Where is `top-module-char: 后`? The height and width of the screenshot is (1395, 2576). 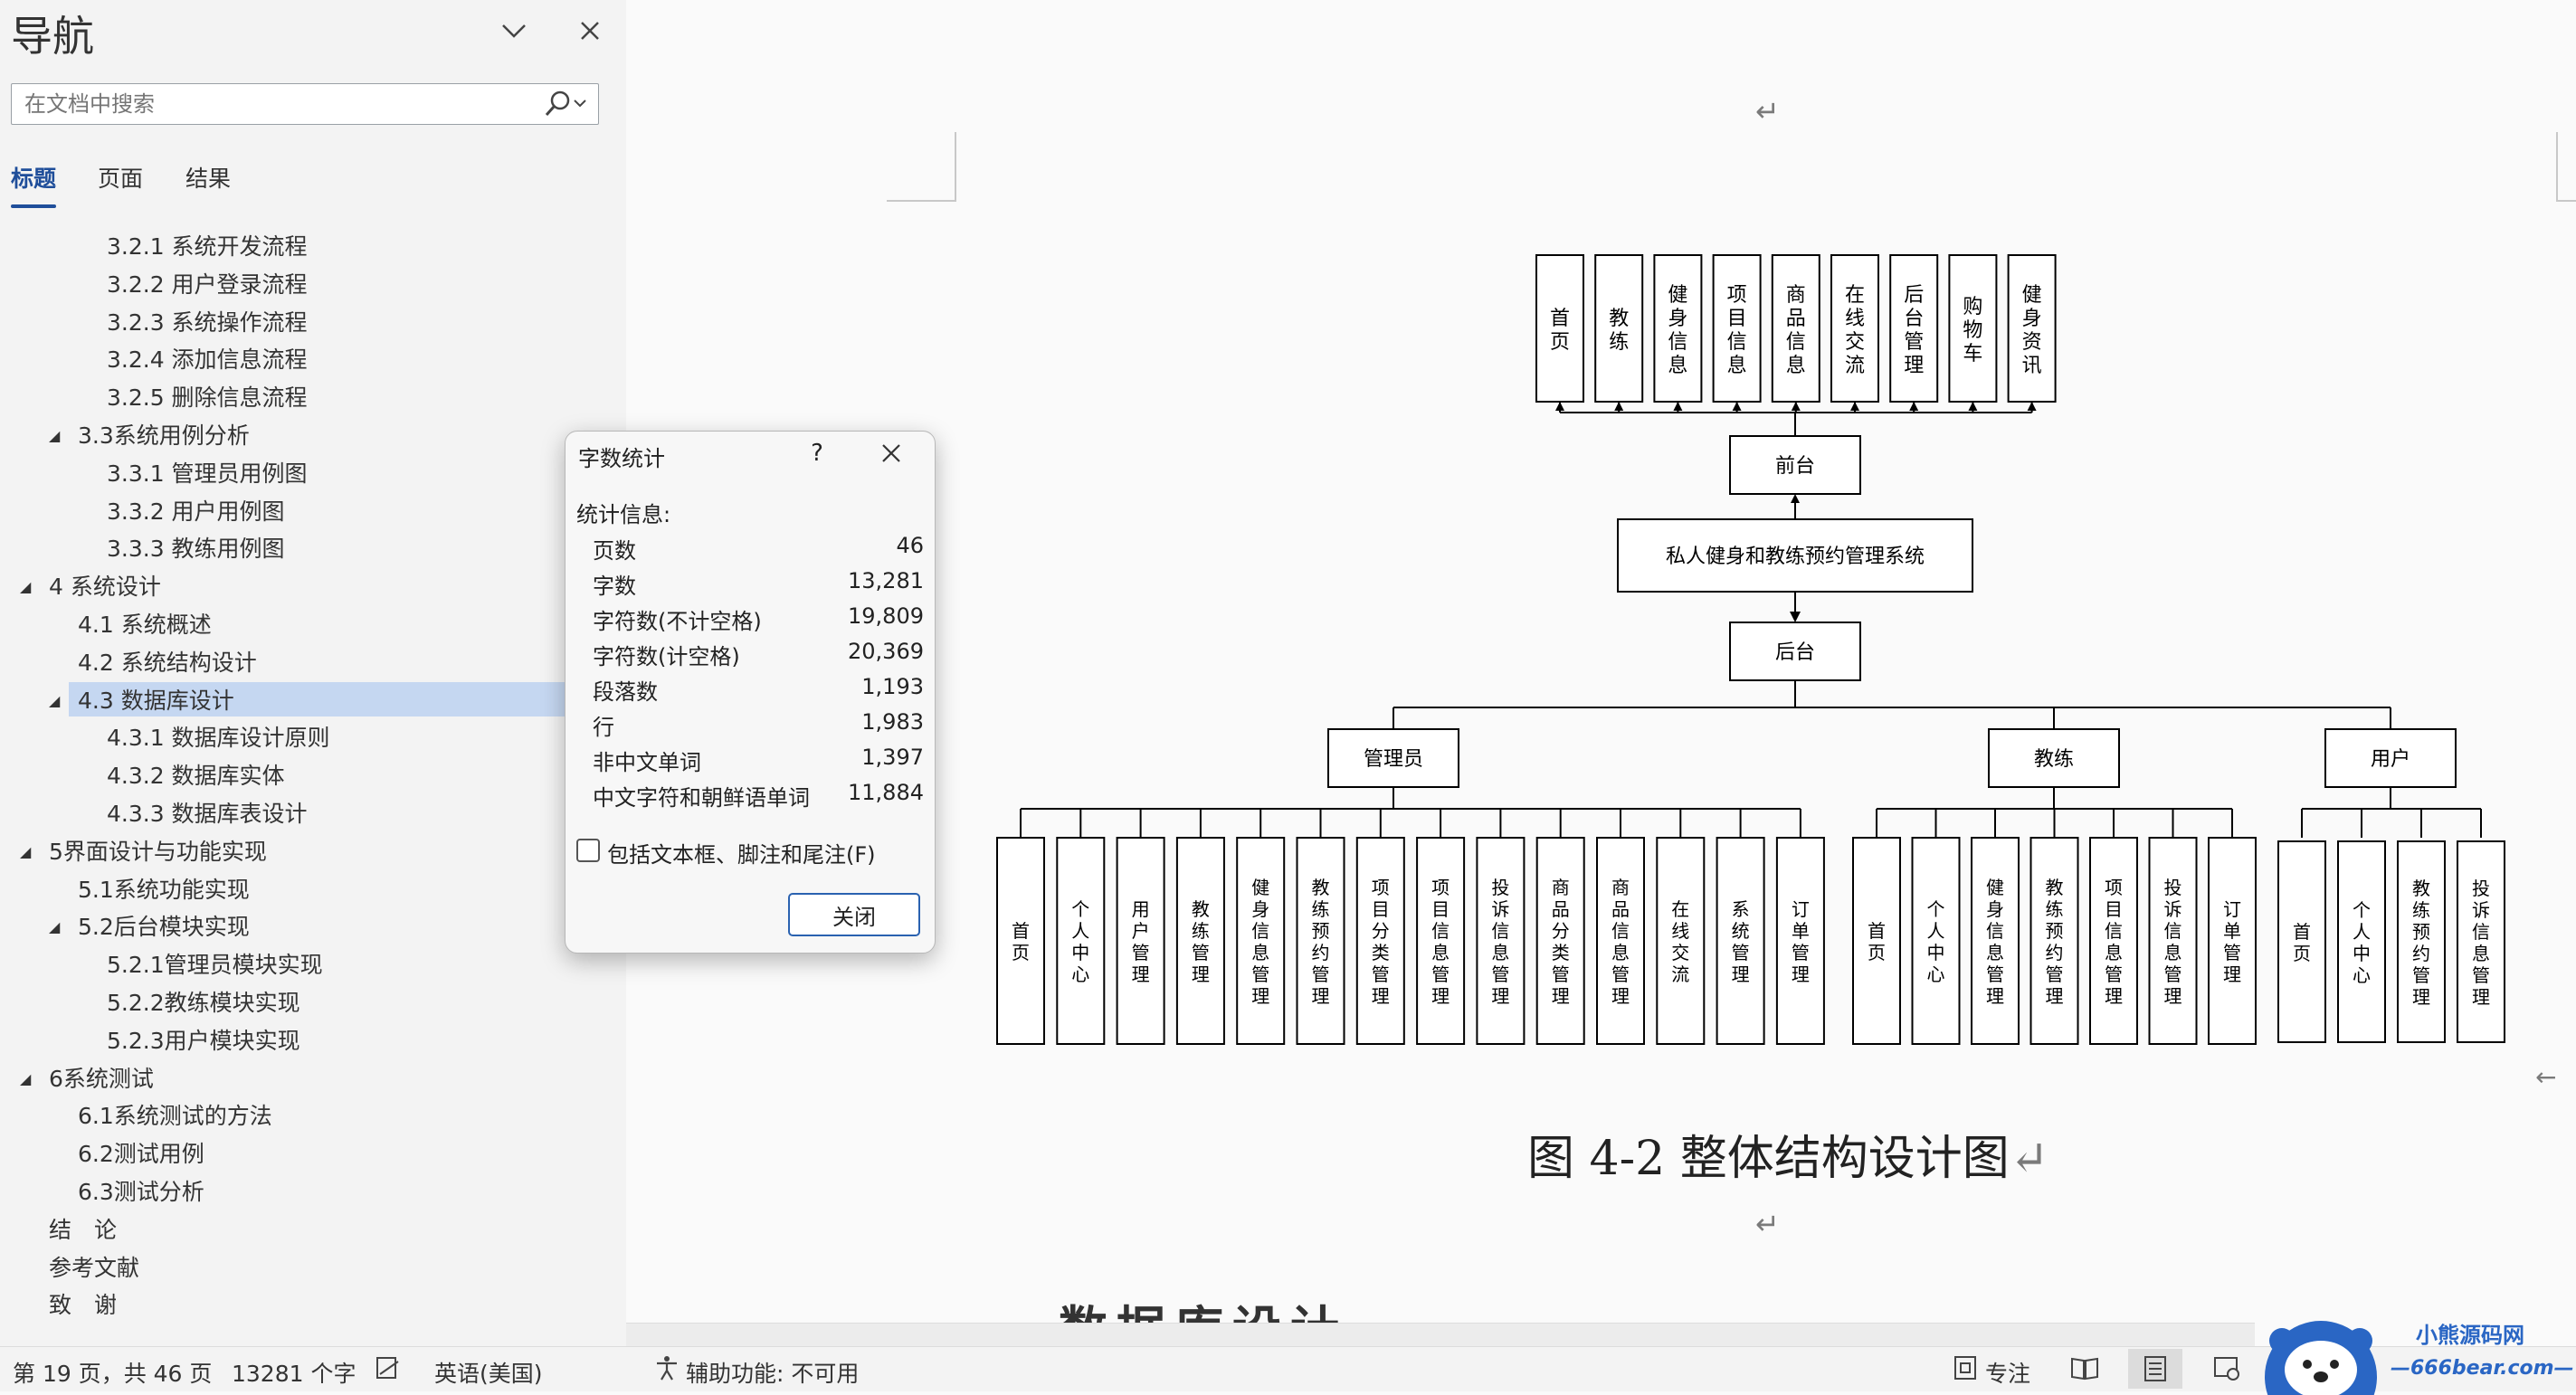
top-module-char: 后 is located at coordinates (1914, 296).